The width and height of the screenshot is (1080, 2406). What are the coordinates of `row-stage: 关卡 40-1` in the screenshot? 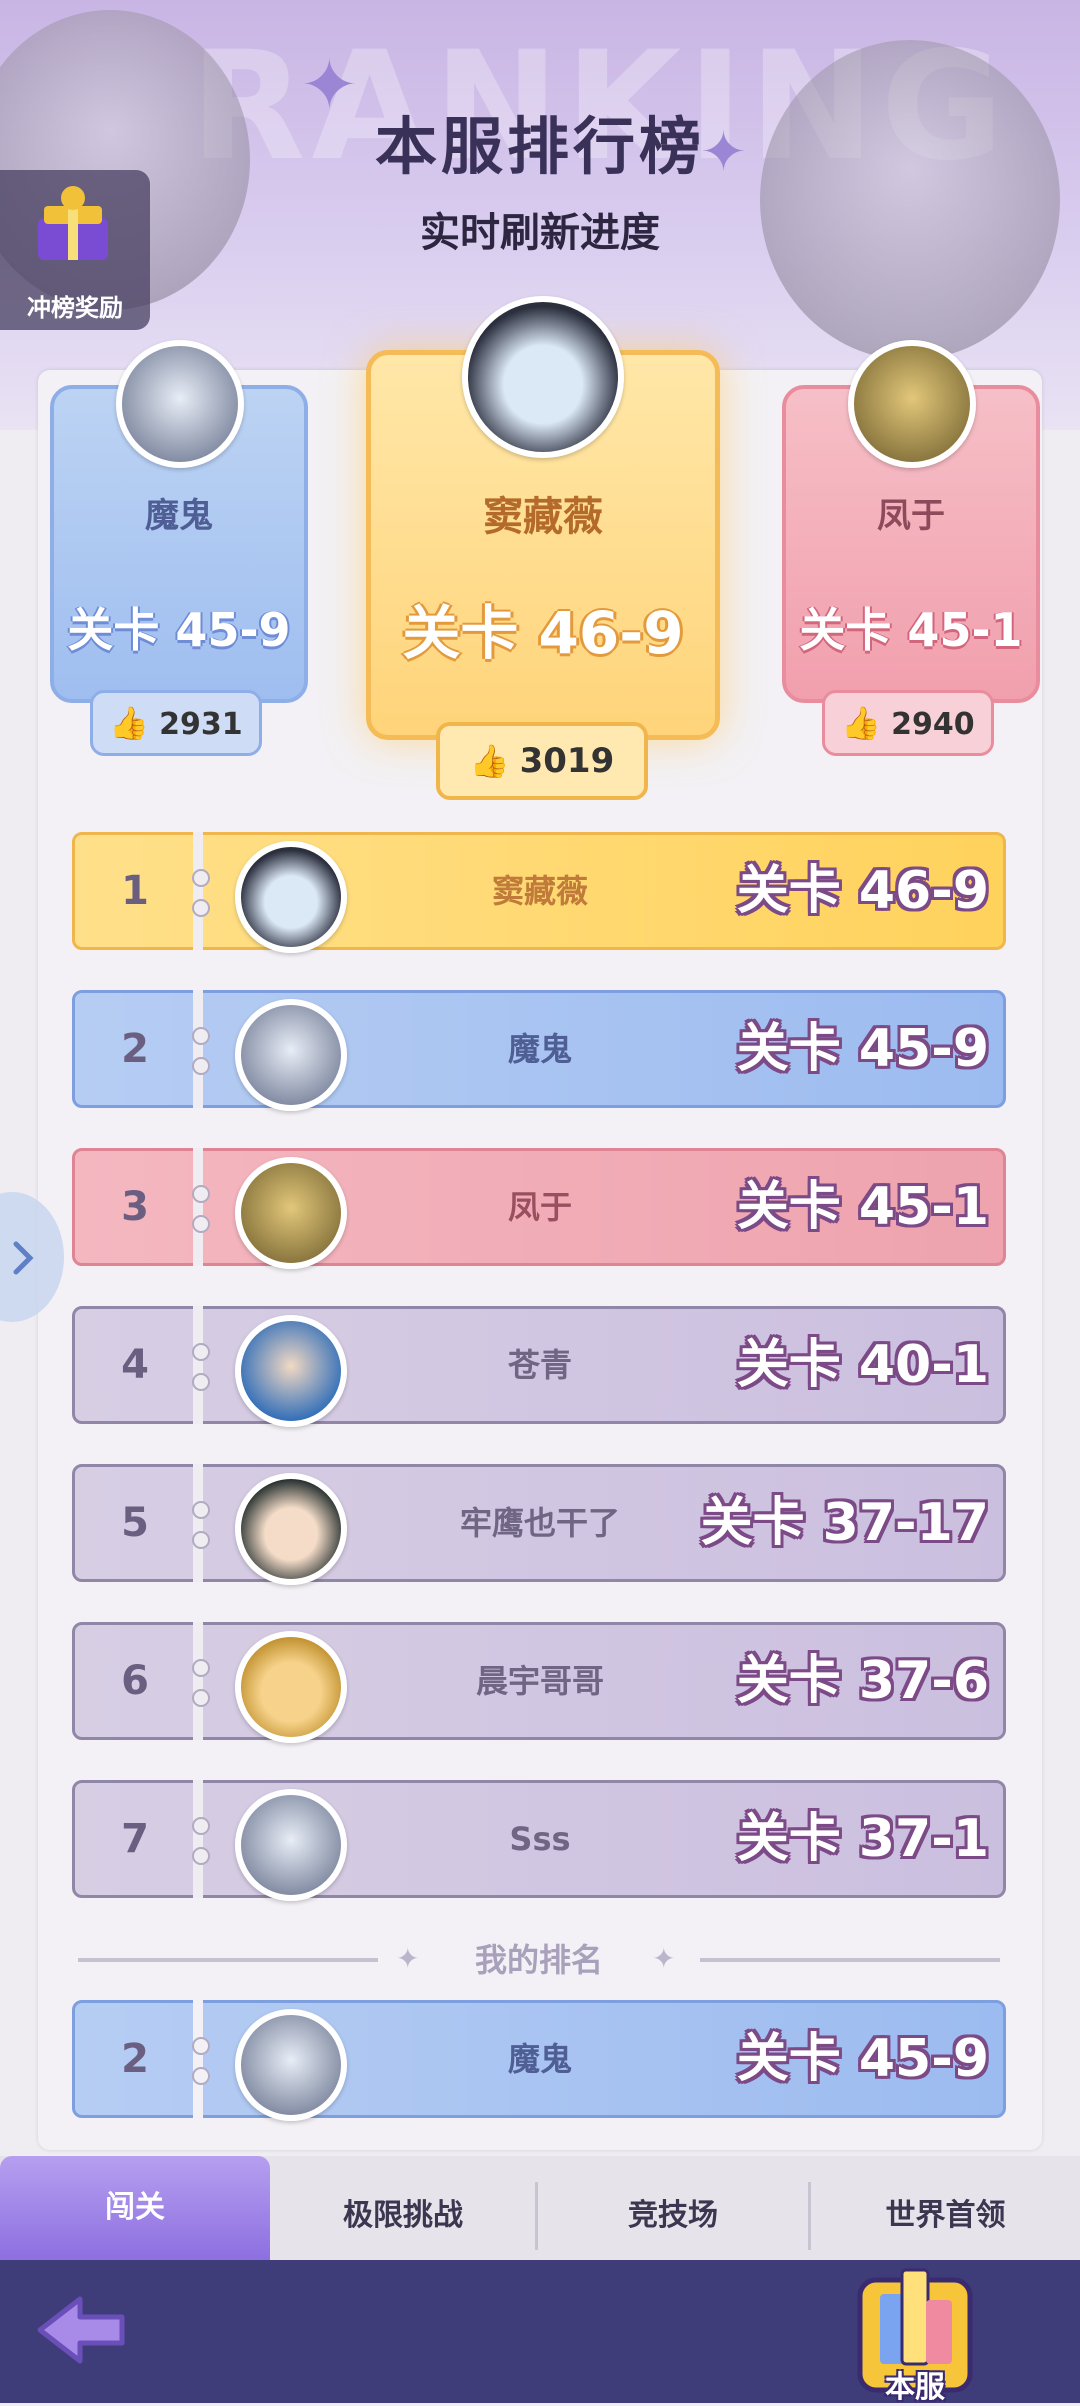 It's located at (862, 1365).